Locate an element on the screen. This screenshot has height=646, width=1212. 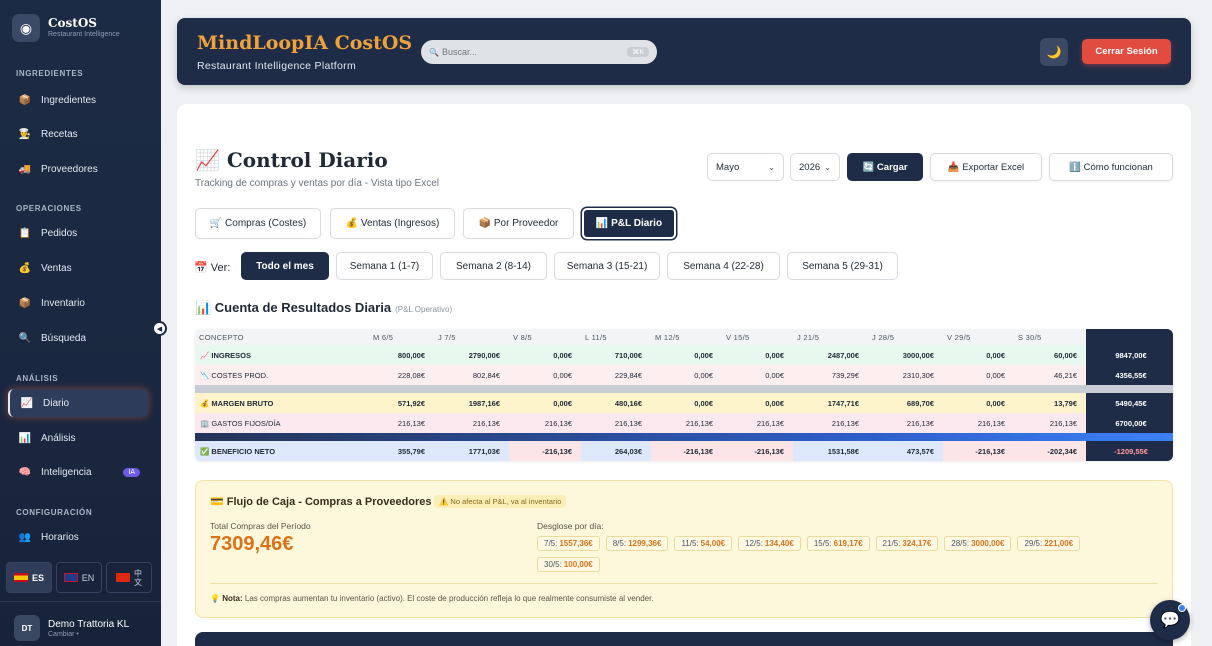
search-icon: 🔍 is located at coordinates (25, 338).